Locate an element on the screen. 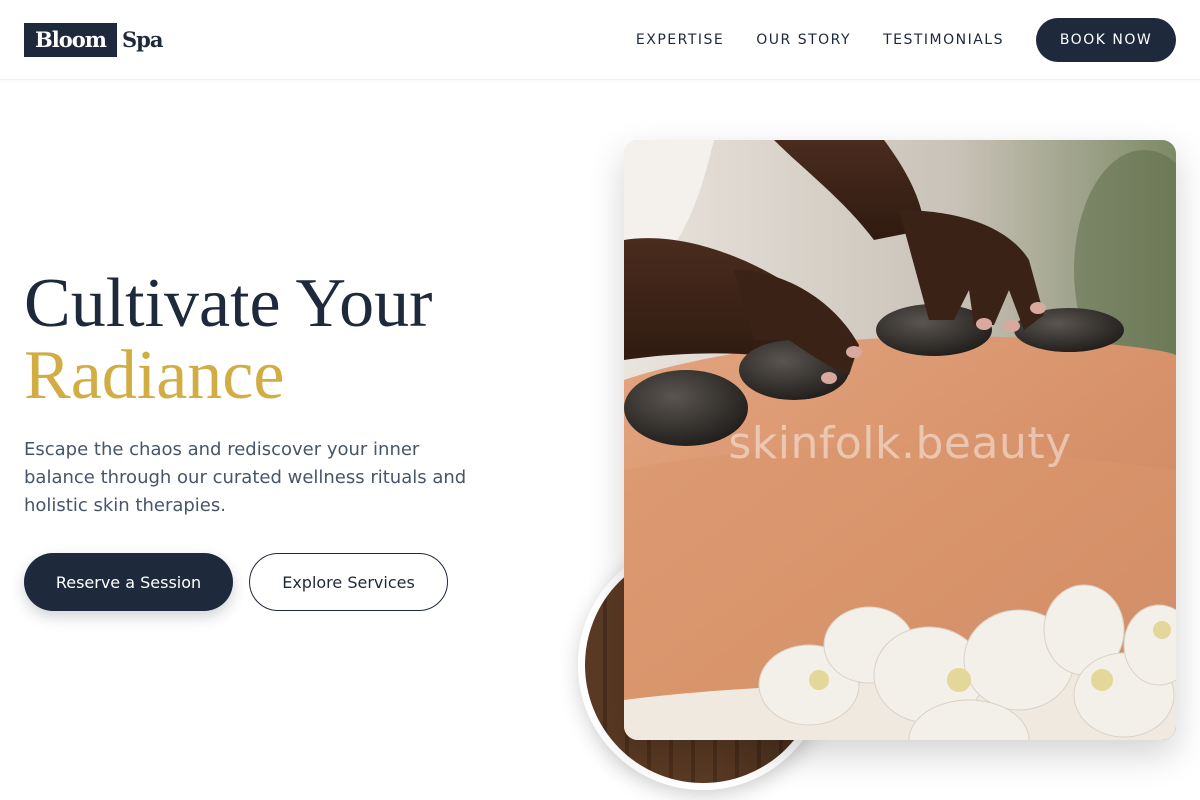  hero-title-line1: Cultivate Your is located at coordinates (228, 303).